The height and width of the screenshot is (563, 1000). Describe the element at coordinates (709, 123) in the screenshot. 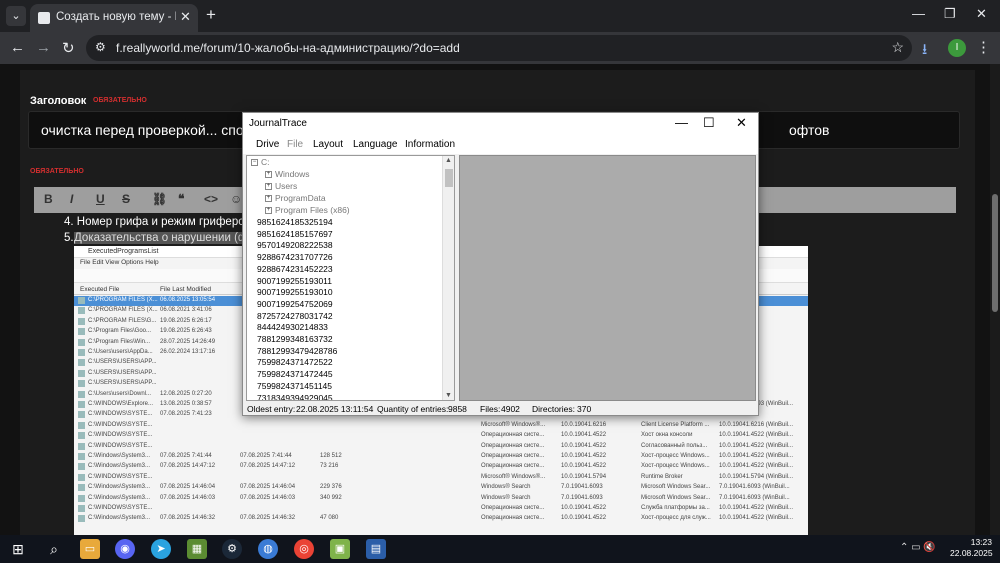

I see `jt-maximize-icon: ☐` at that location.